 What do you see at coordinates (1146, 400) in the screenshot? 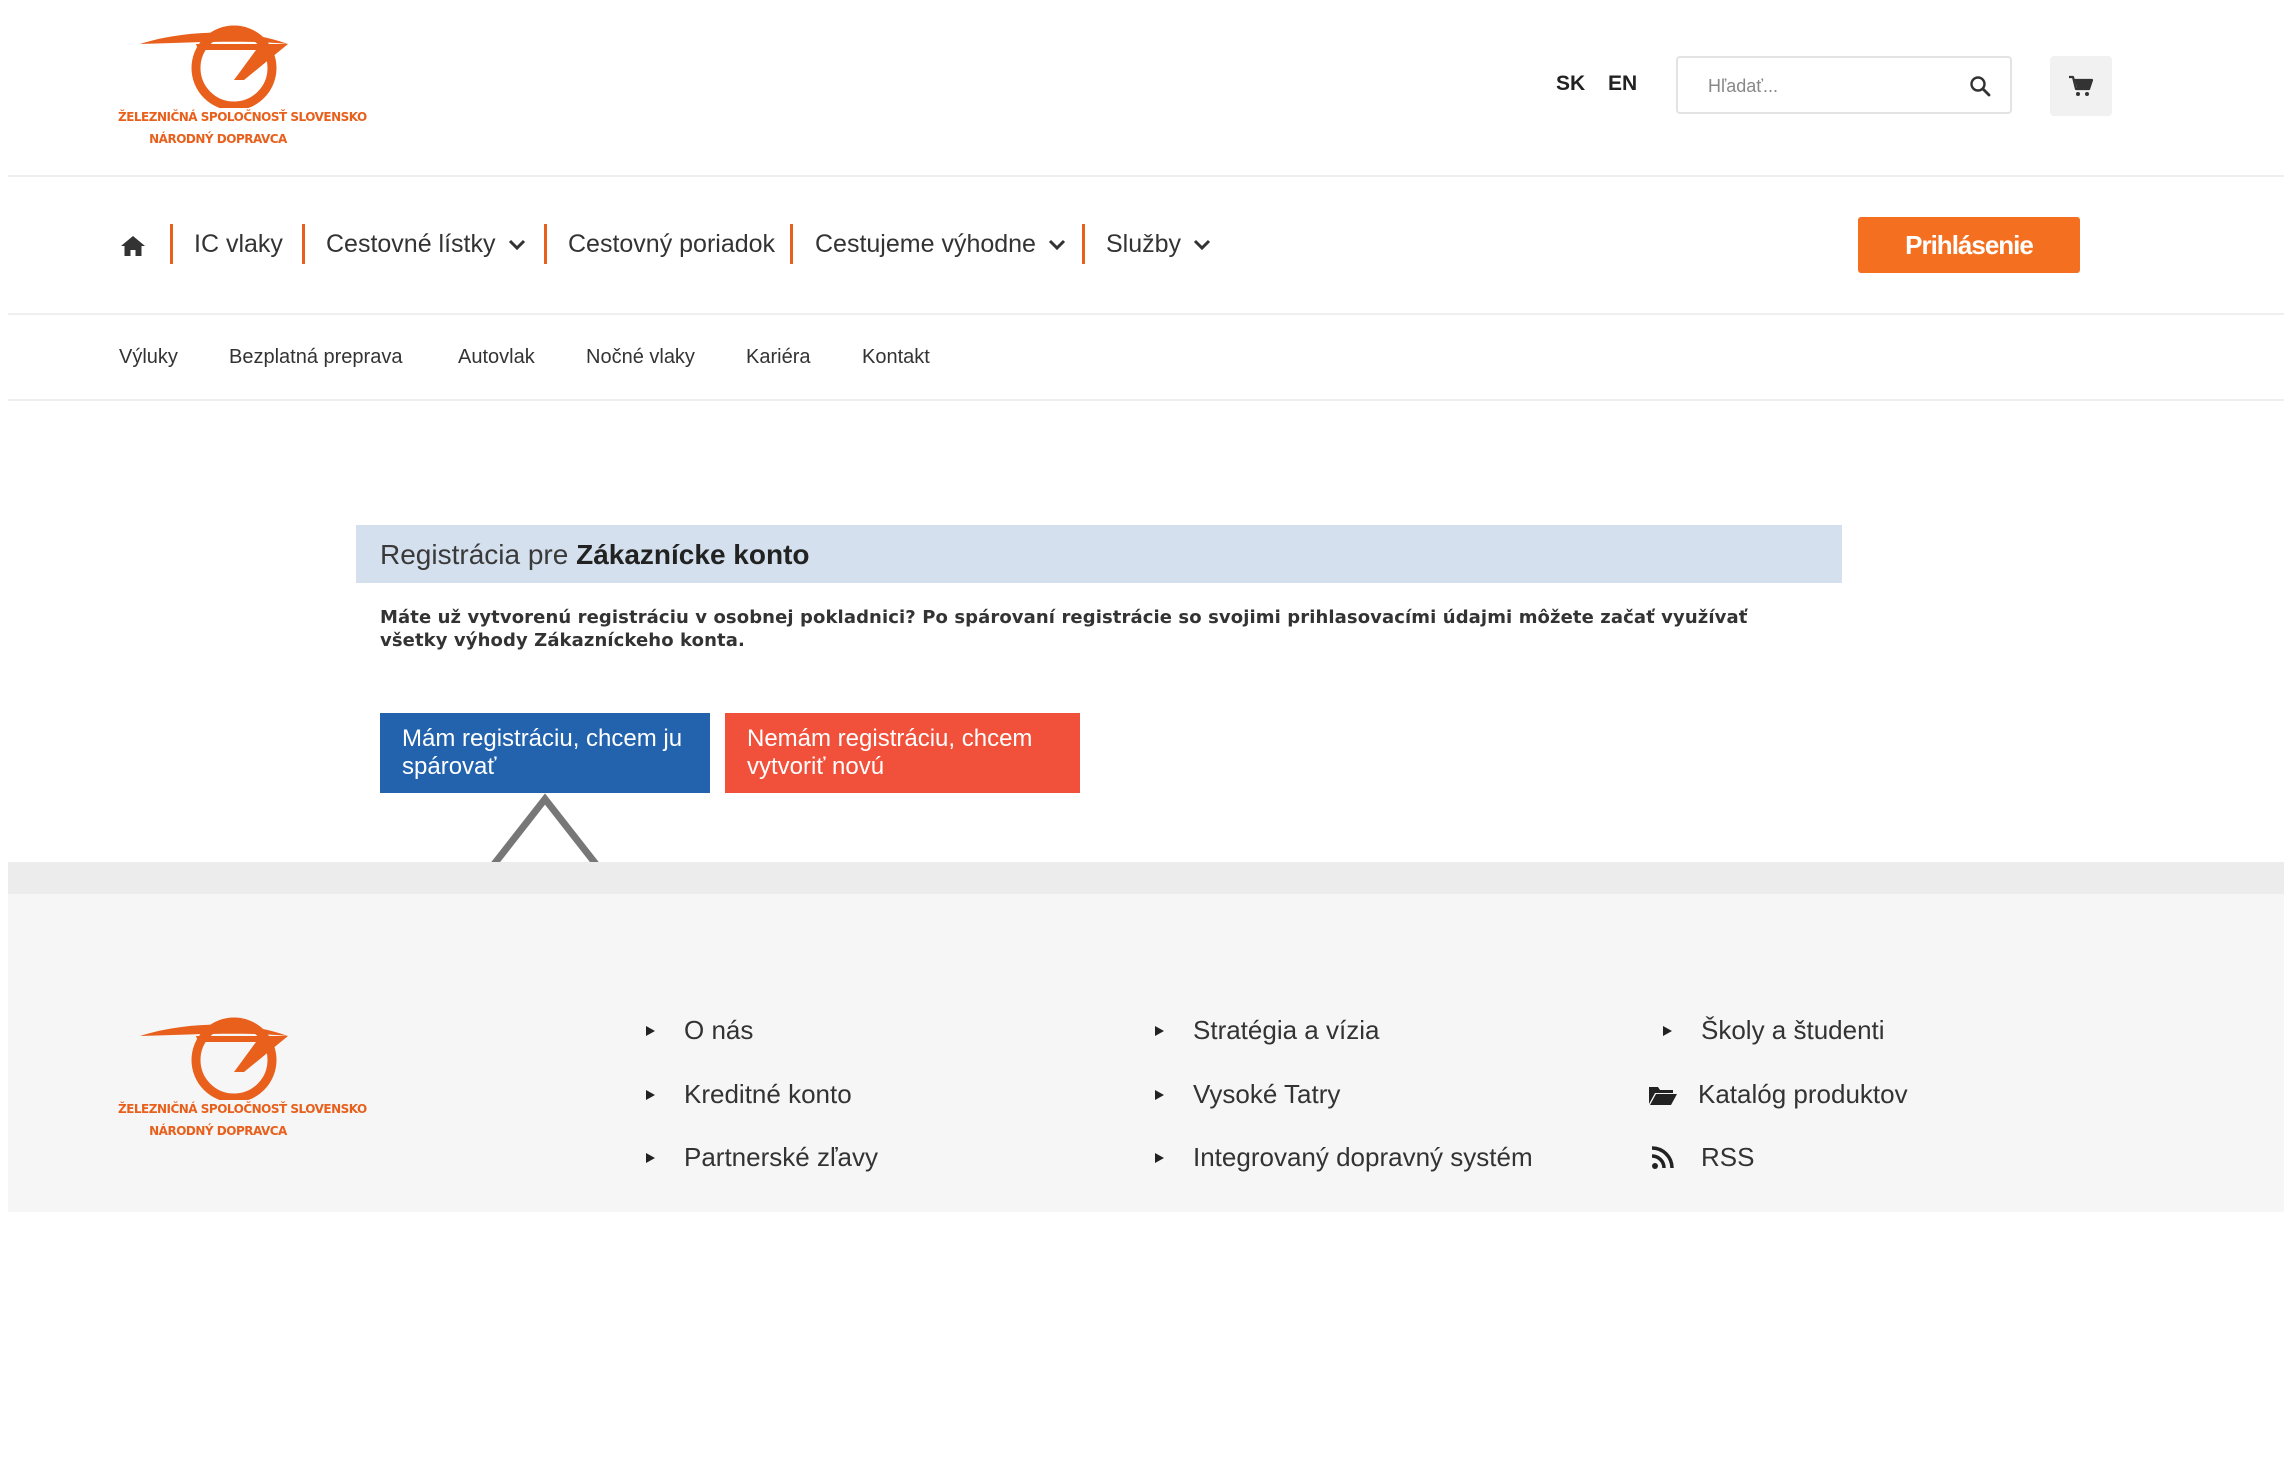
I see `subnav-divider` at bounding box center [1146, 400].